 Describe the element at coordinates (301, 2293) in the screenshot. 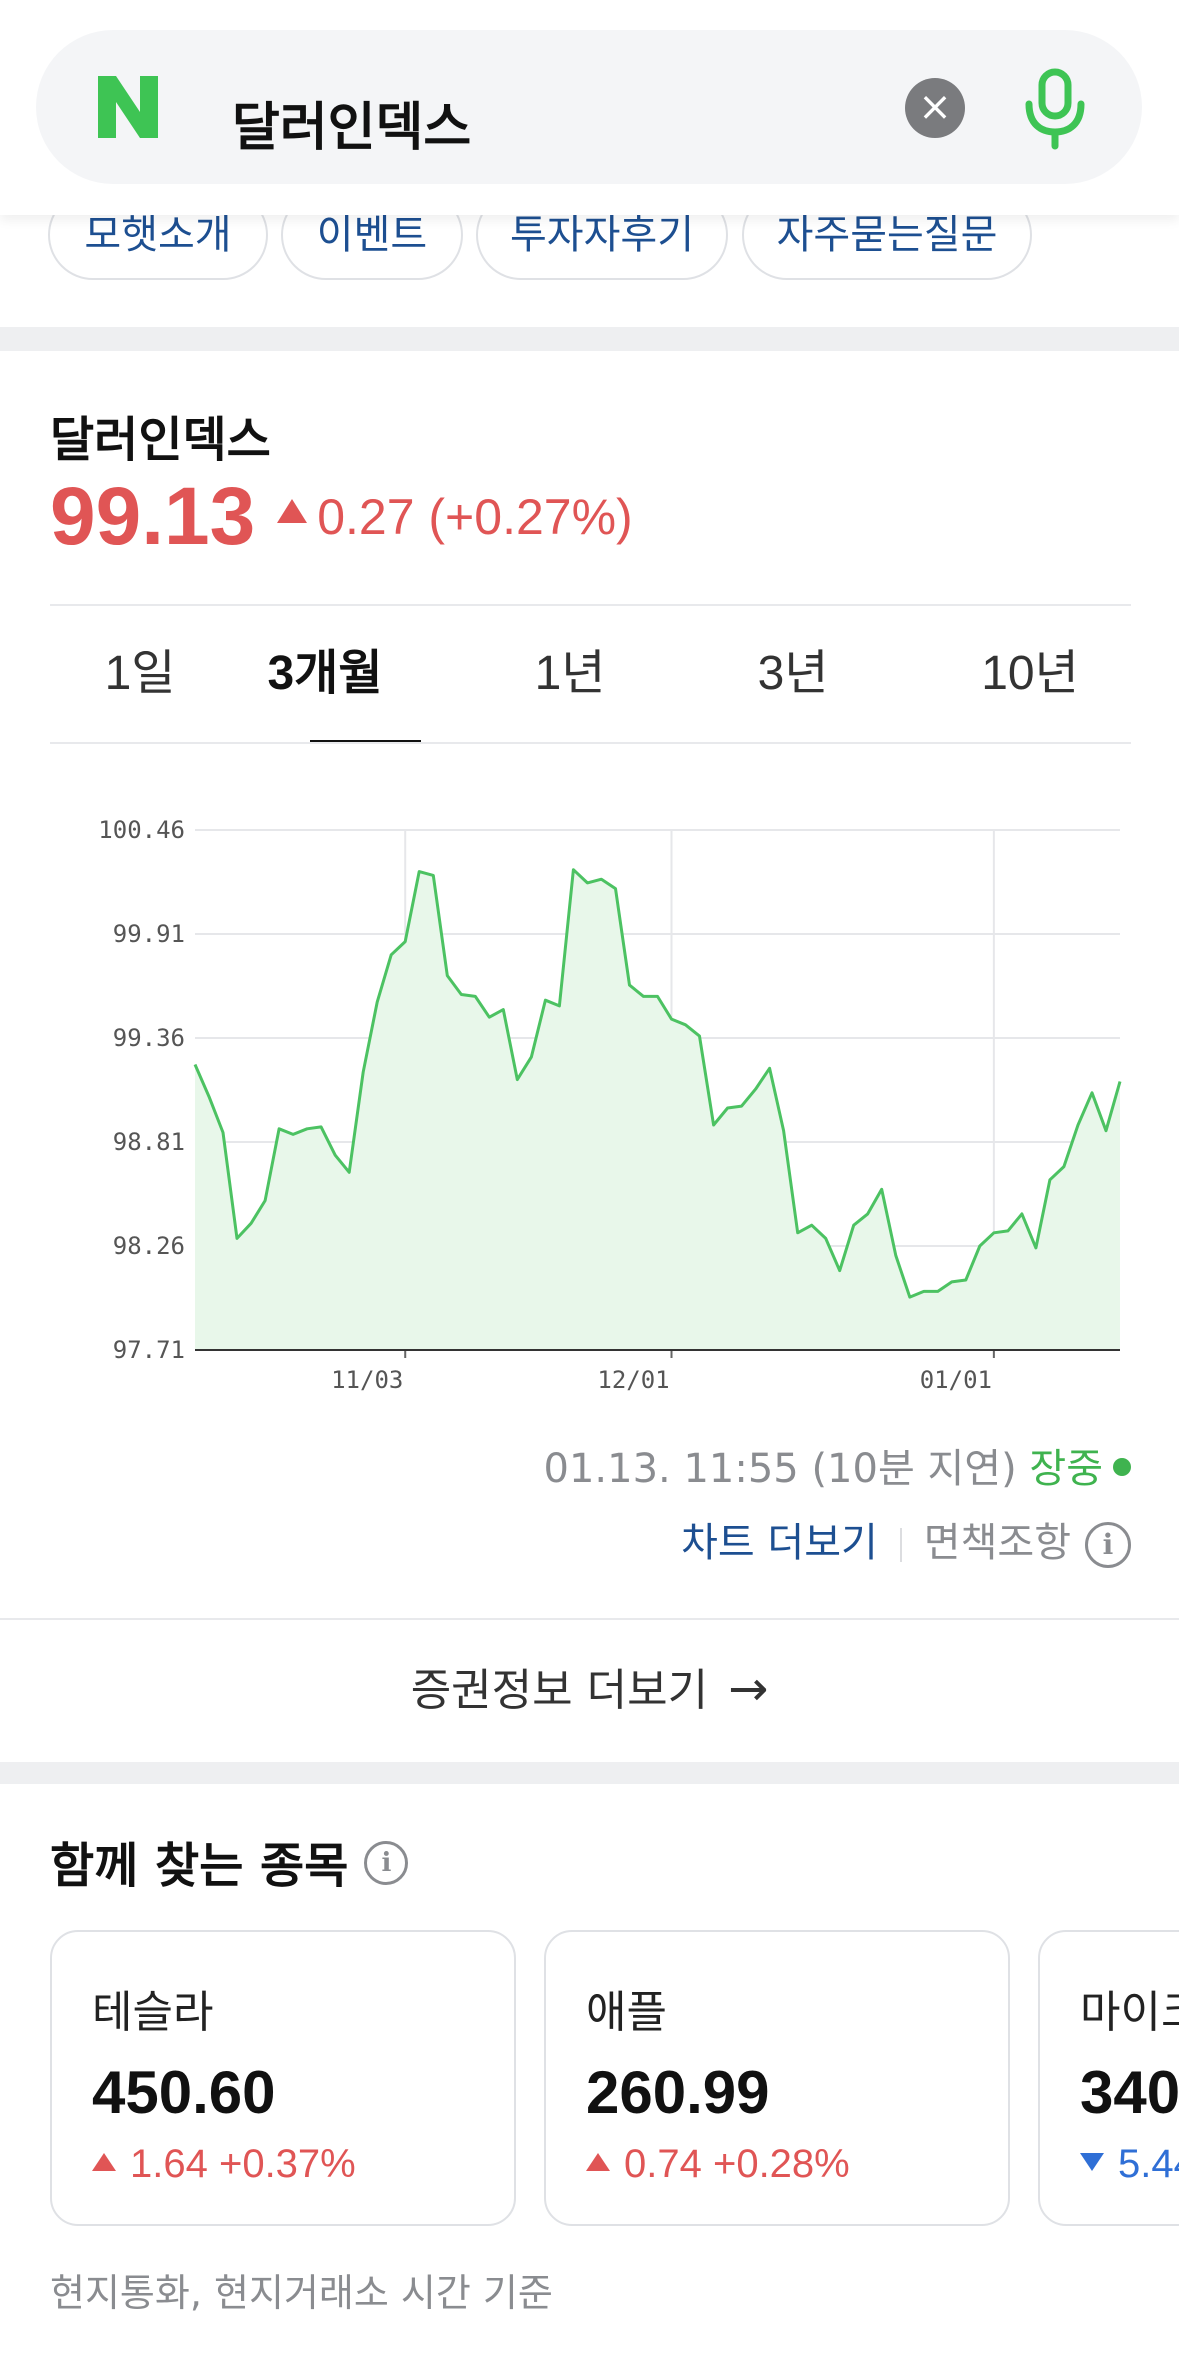

I see `footnote: 현지통화, 현지거래소 시간 기준` at that location.